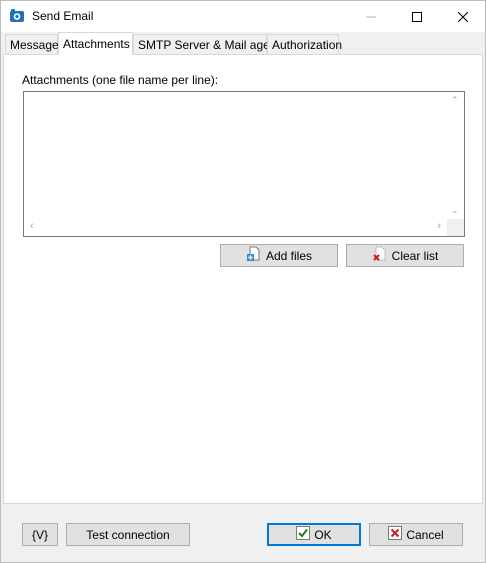 The height and width of the screenshot is (563, 486). What do you see at coordinates (243, 16) in the screenshot?
I see `title-bar: Send Email` at bounding box center [243, 16].